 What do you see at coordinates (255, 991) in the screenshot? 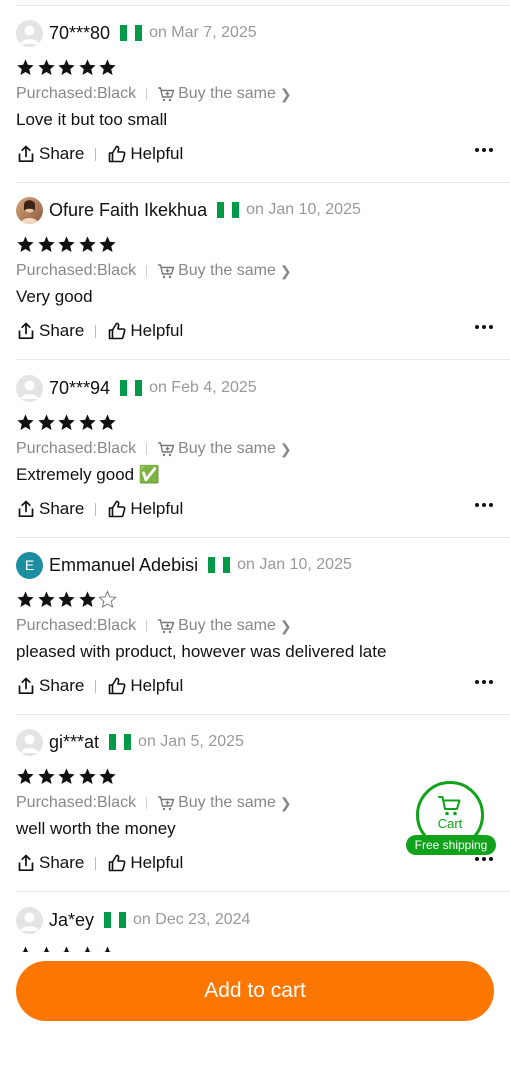
I see `add-to-cart-button: Add to cart` at bounding box center [255, 991].